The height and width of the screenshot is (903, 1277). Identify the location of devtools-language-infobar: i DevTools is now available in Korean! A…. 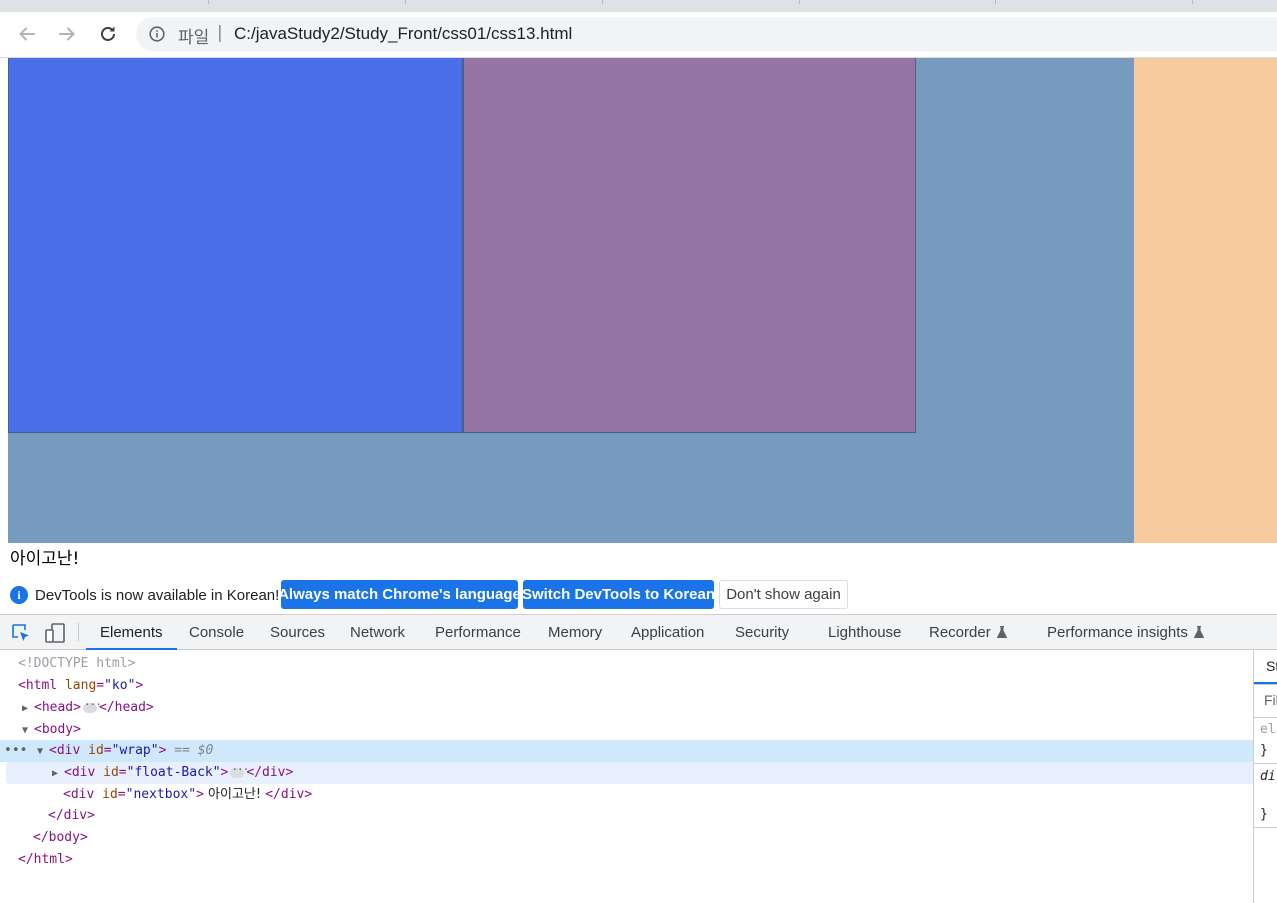
(638, 595).